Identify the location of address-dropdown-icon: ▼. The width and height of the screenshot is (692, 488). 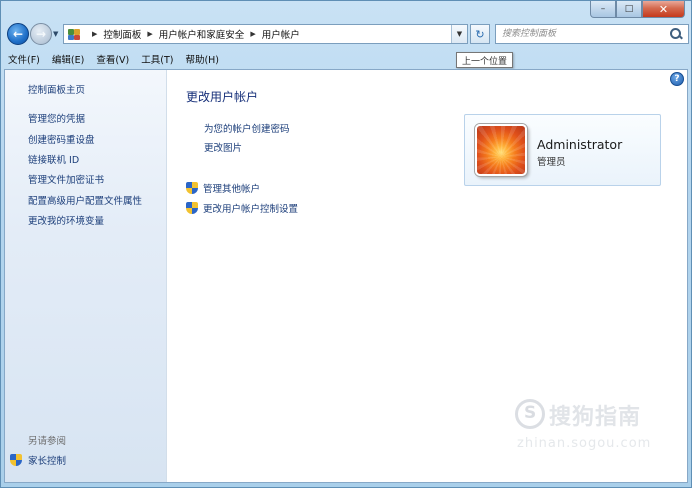
(459, 34).